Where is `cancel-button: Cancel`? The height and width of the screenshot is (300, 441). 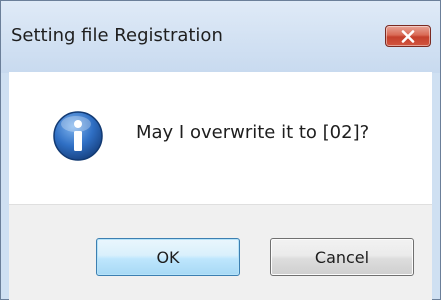
cancel-button: Cancel is located at coordinates (342, 257).